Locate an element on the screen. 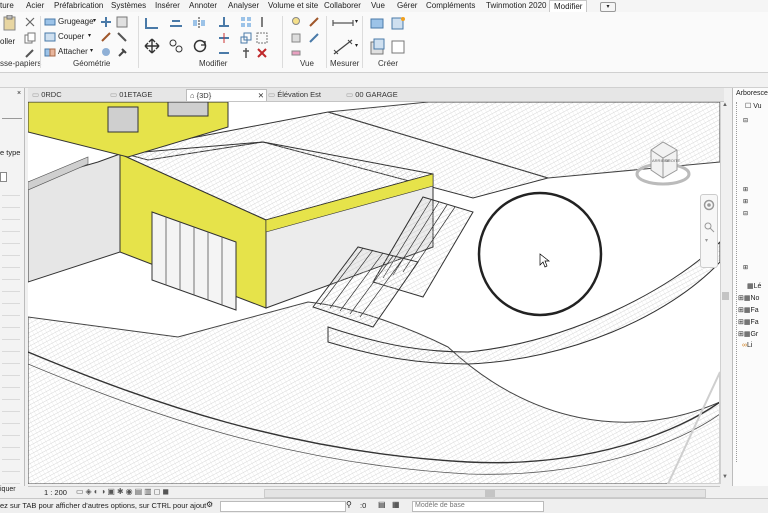  tree-item-feuilles: ⊞▦Fa is located at coordinates (748, 310).